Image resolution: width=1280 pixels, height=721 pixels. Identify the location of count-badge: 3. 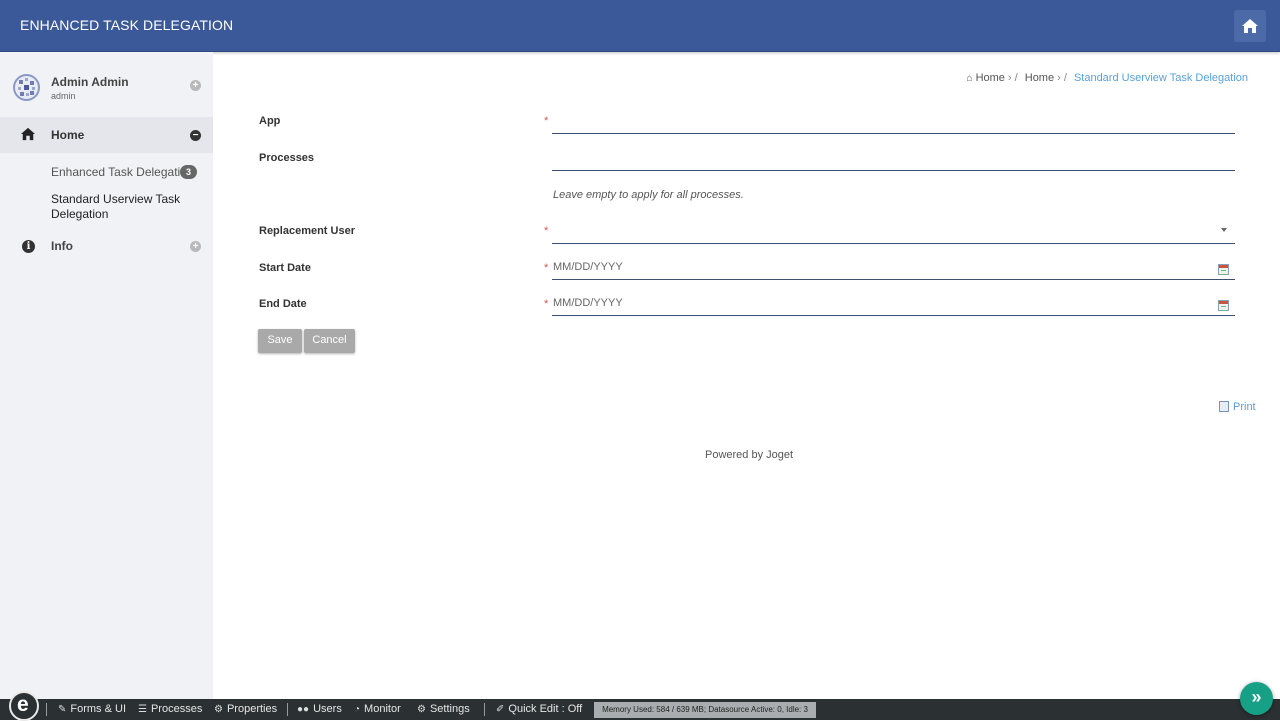
(188, 172).